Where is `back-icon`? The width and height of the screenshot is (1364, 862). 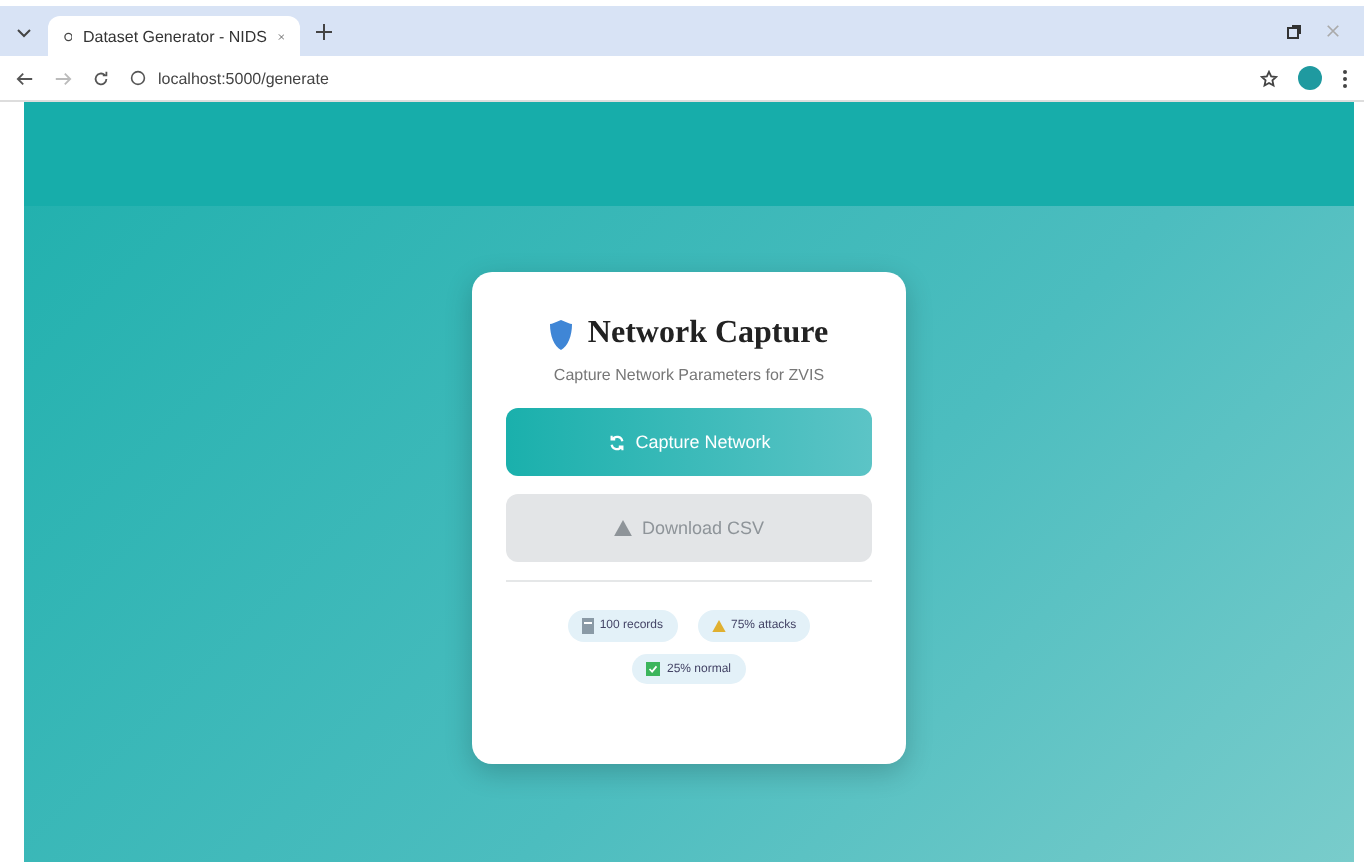
back-icon is located at coordinates (25, 78).